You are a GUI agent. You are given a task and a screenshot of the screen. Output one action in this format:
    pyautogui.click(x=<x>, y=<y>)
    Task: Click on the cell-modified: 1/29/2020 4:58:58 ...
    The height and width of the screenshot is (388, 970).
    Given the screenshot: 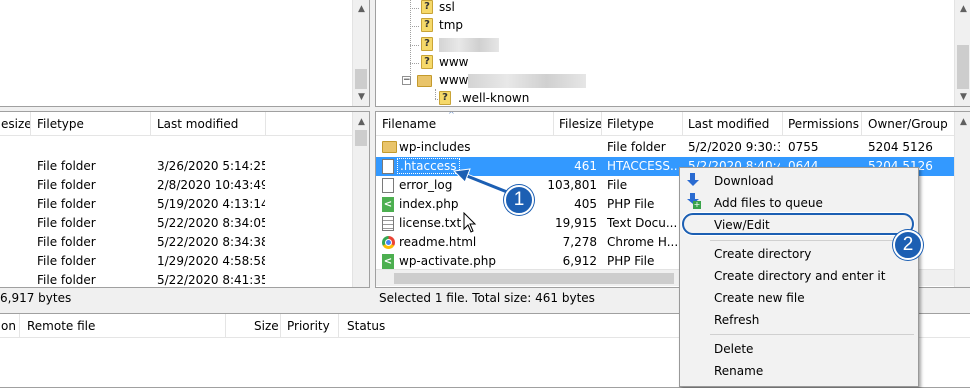 What is the action you would take?
    pyautogui.click(x=211, y=261)
    